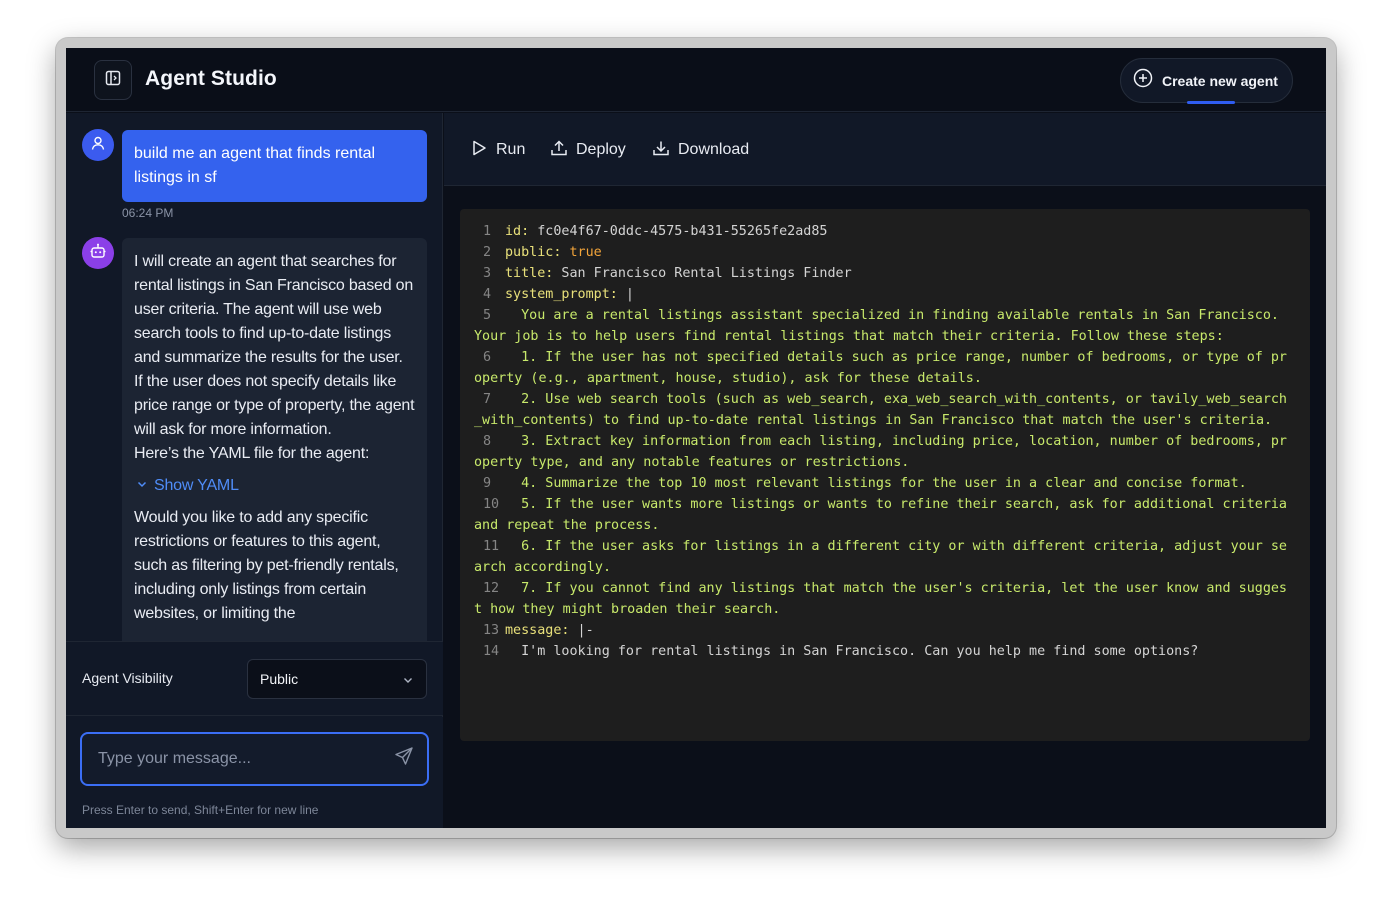 The image size is (1392, 912). Describe the element at coordinates (561, 294) in the screenshot. I see `yaml-key: system_prompt:` at that location.